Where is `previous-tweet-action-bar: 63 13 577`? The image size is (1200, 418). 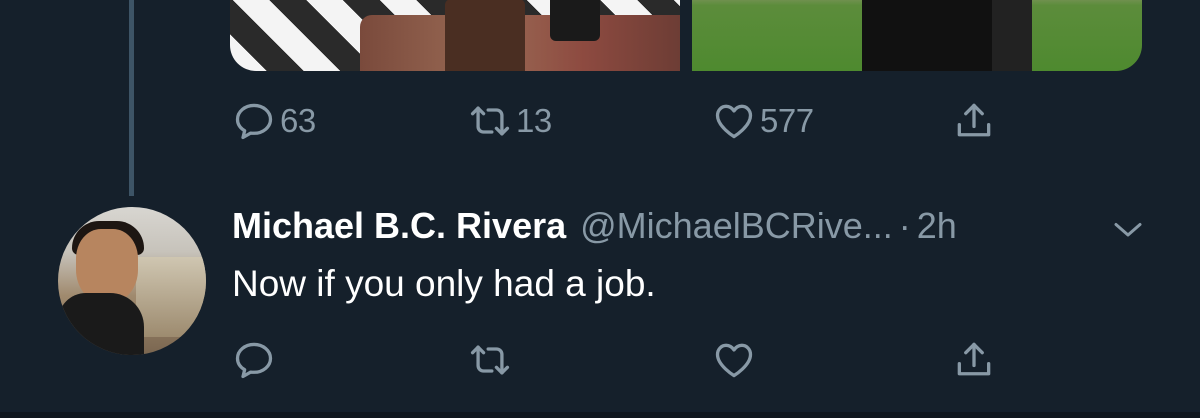 previous-tweet-action-bar: 63 13 577 is located at coordinates (622, 121).